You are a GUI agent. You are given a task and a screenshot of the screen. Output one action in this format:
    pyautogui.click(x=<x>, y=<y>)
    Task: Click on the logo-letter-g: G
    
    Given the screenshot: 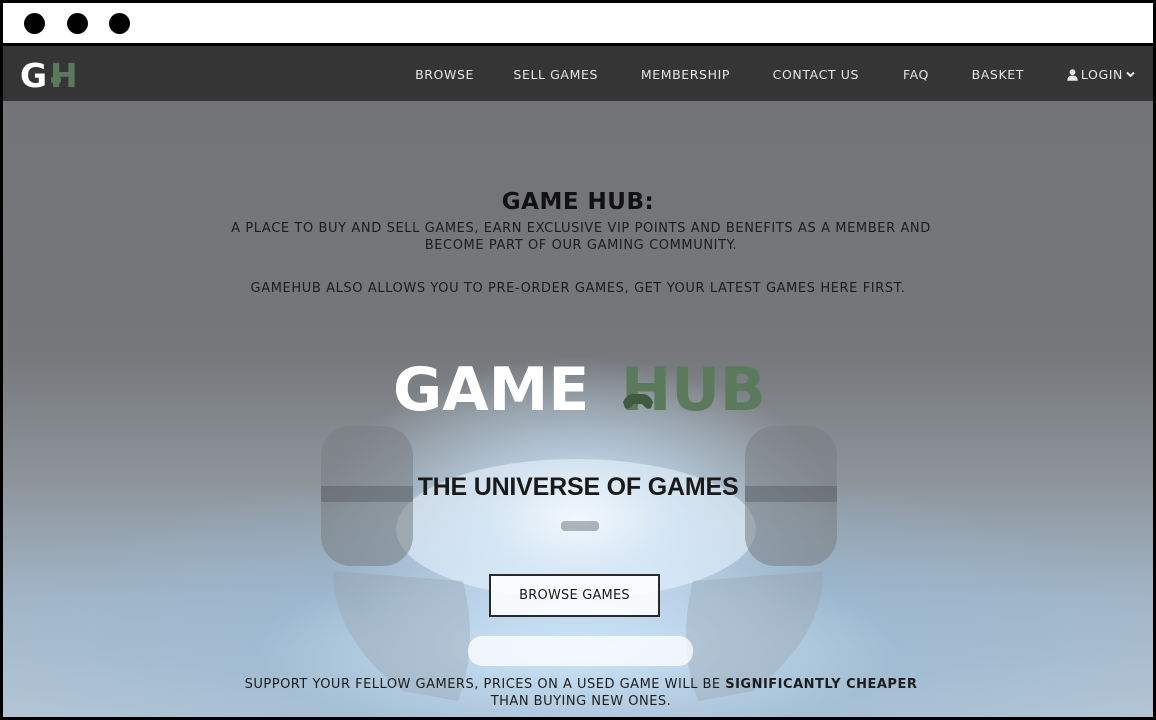 What is the action you would take?
    pyautogui.click(x=33, y=74)
    